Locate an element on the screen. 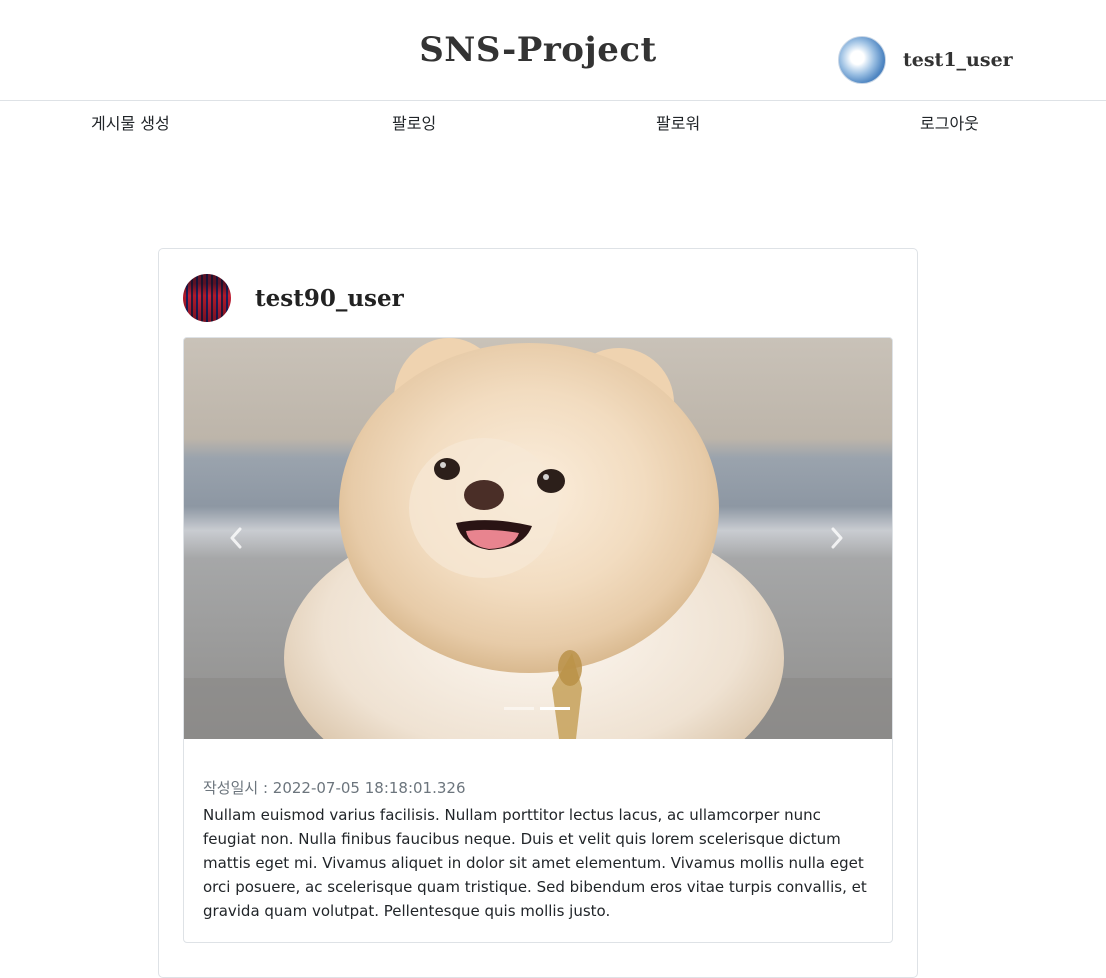 The height and width of the screenshot is (978, 1106). nav-create-post: 게시물 생성 is located at coordinates (130, 124).